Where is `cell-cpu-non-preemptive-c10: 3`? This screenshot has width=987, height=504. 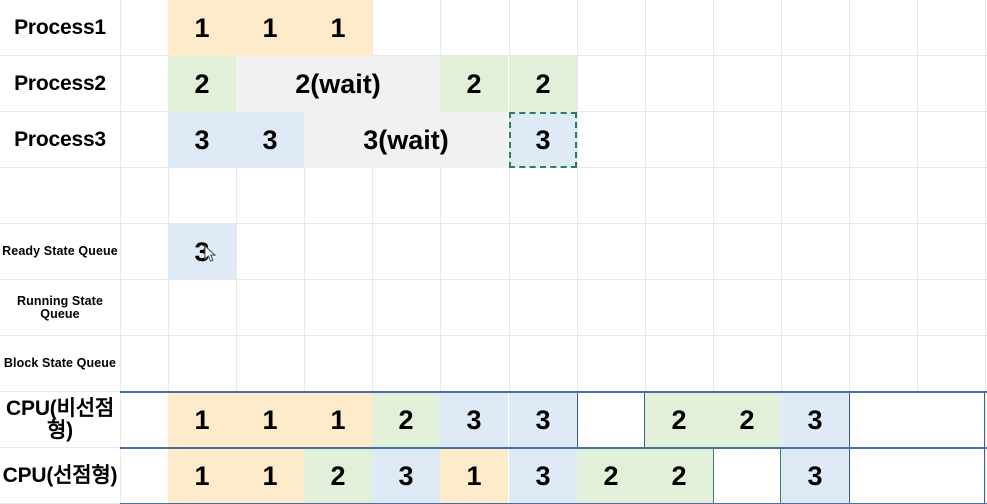 cell-cpu-non-preemptive-c10: 3 is located at coordinates (815, 420).